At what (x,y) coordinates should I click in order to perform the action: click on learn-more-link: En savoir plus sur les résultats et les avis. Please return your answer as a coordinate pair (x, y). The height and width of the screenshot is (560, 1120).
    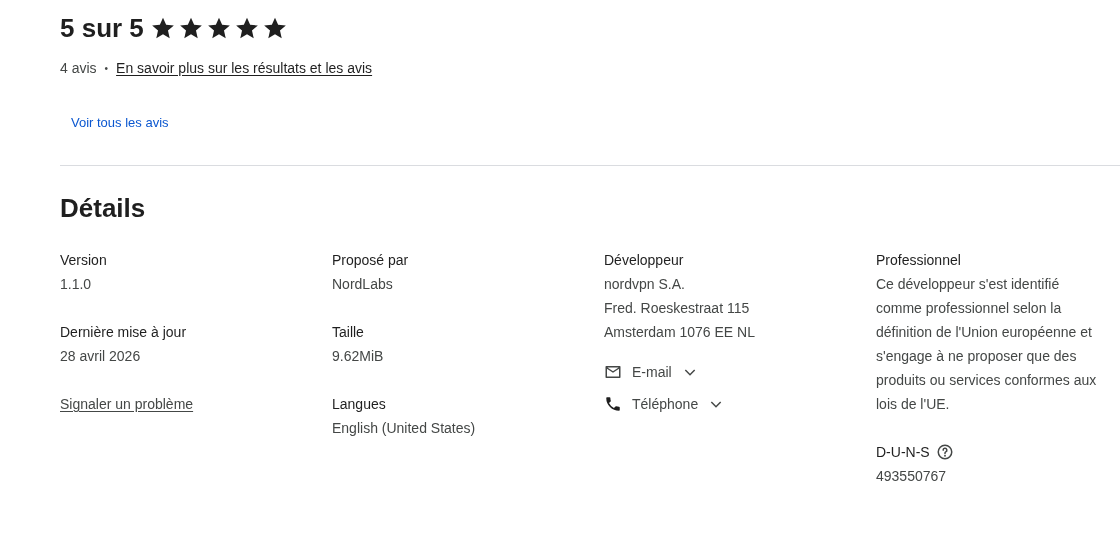
    Looking at the image, I should click on (244, 68).